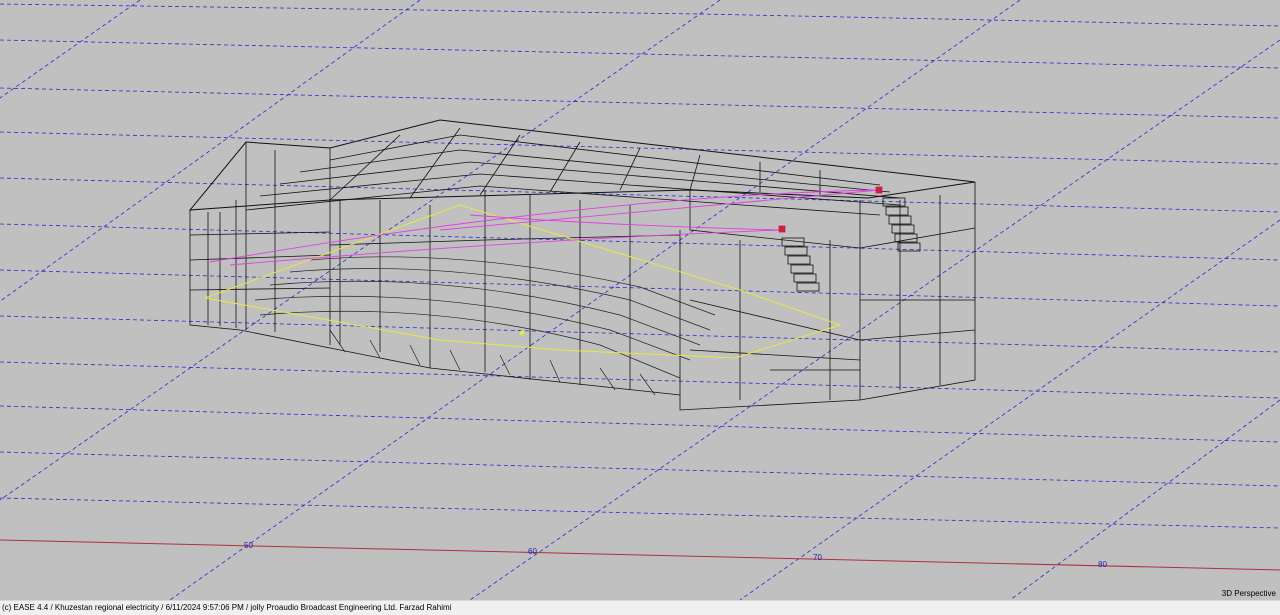 The height and width of the screenshot is (615, 1280). Describe the element at coordinates (1248, 593) in the screenshot. I see `view-mode-label: 3D Perspective` at that location.